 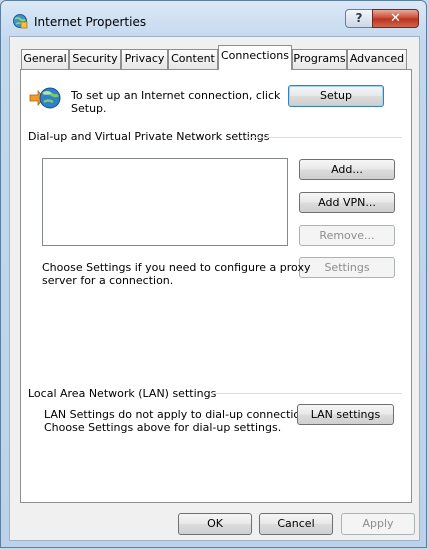 I want to click on tab-connections: Connections, so click(x=255, y=57).